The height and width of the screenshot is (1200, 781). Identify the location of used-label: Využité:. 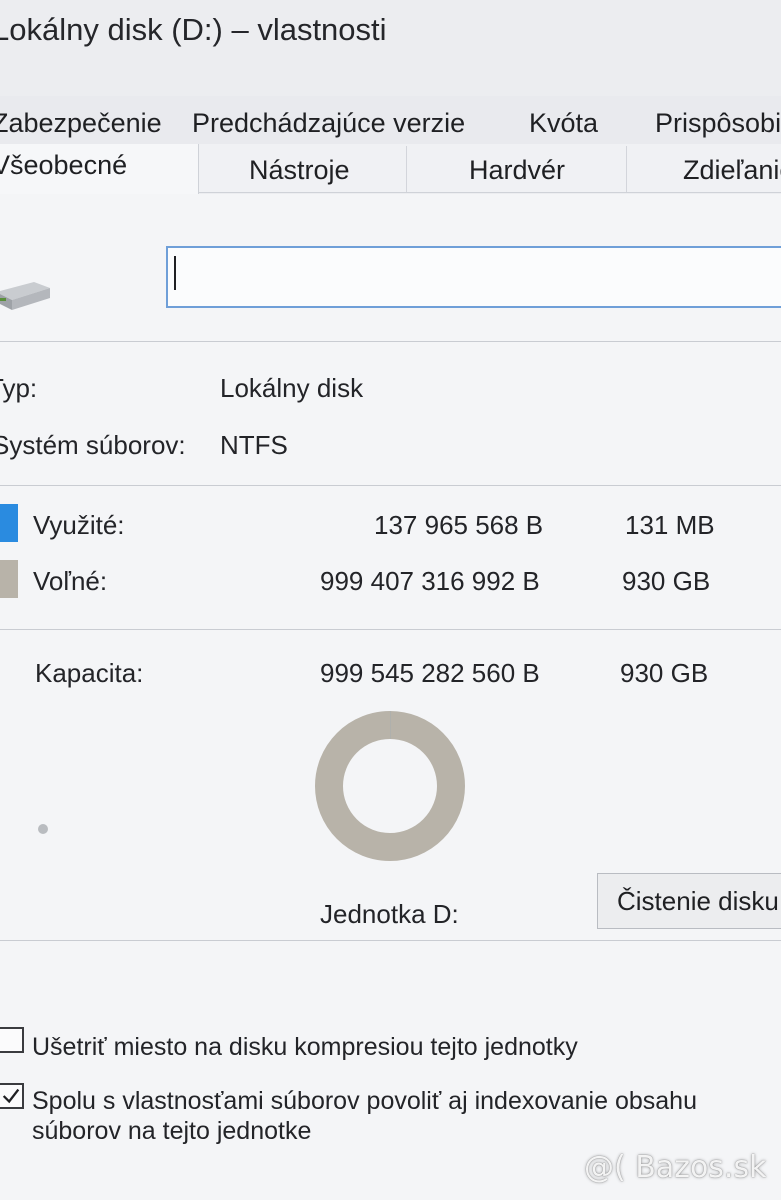
(79, 525).